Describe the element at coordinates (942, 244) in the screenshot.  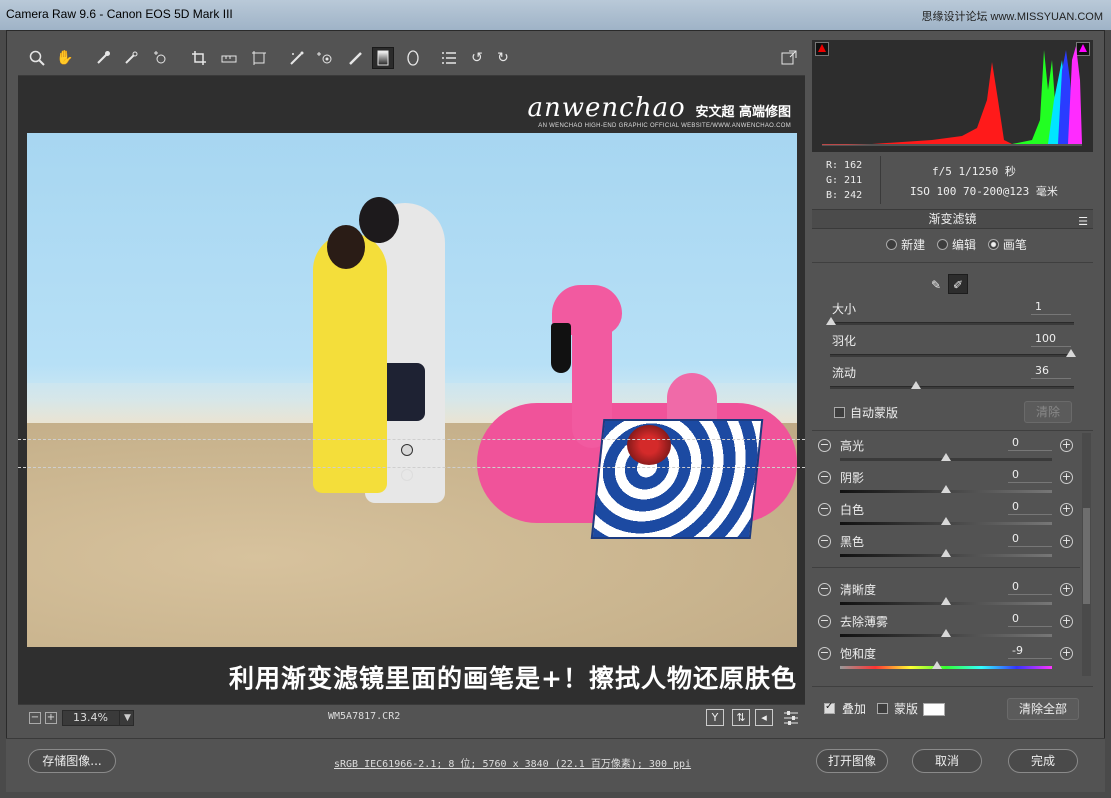
I see `radio-edit` at that location.